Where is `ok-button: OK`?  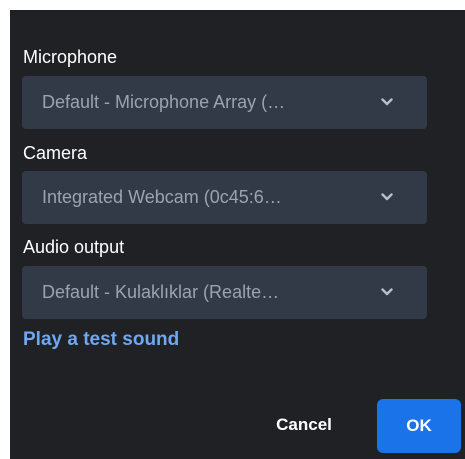 ok-button: OK is located at coordinates (419, 426).